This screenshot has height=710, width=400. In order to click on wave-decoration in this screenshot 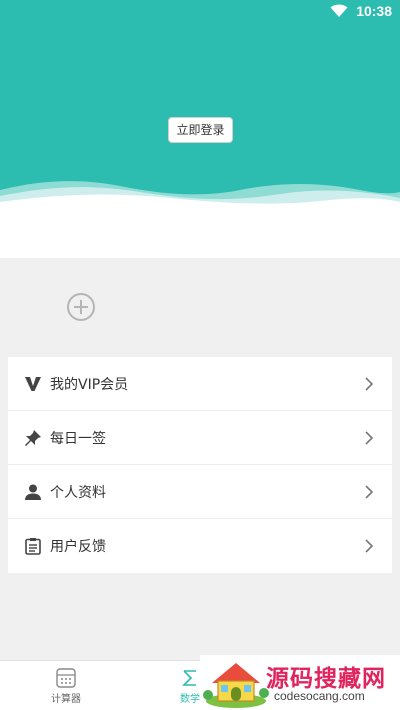, I will do `click(200, 198)`.